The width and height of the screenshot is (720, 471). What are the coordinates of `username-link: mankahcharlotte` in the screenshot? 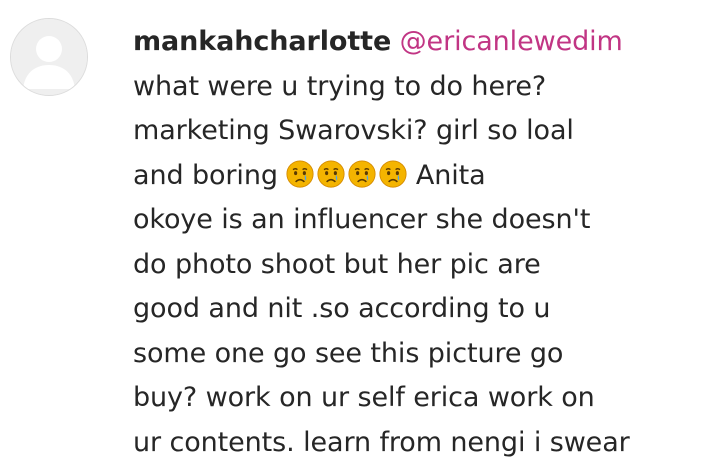 It's located at (262, 41).